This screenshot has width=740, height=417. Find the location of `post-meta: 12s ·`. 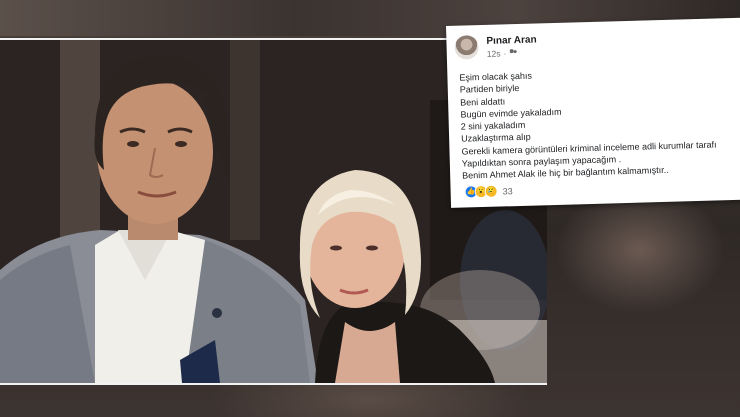

post-meta: 12s · is located at coordinates (512, 53).